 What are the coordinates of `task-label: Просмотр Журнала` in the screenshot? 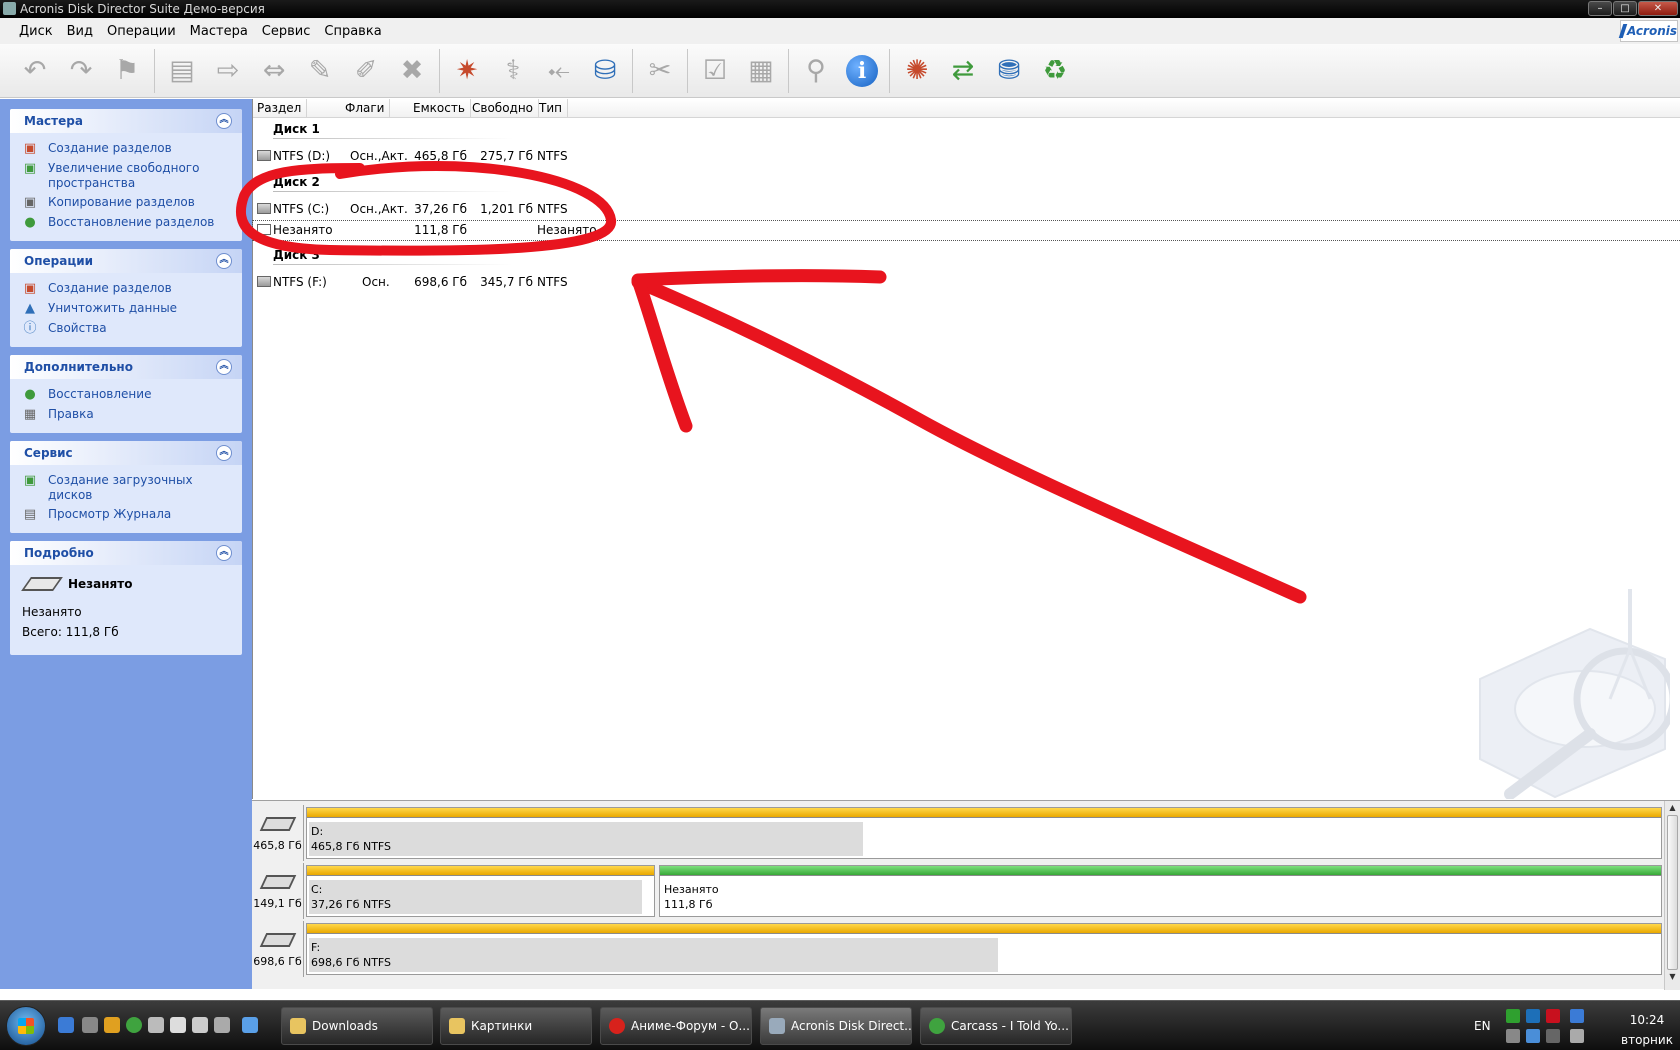 It's located at (109, 514).